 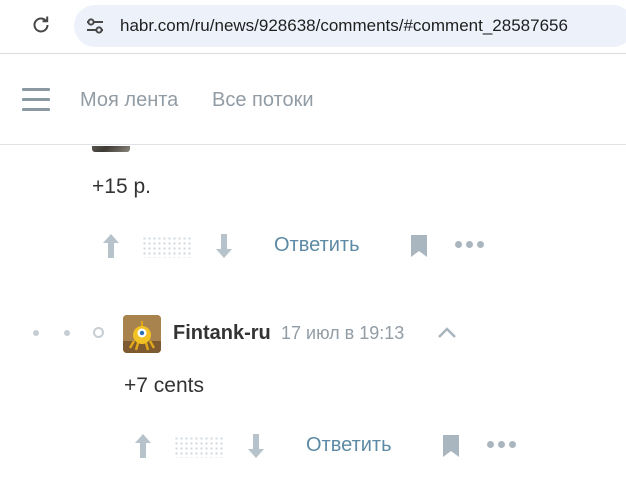 I want to click on avatar-image-icon, so click(x=142, y=334).